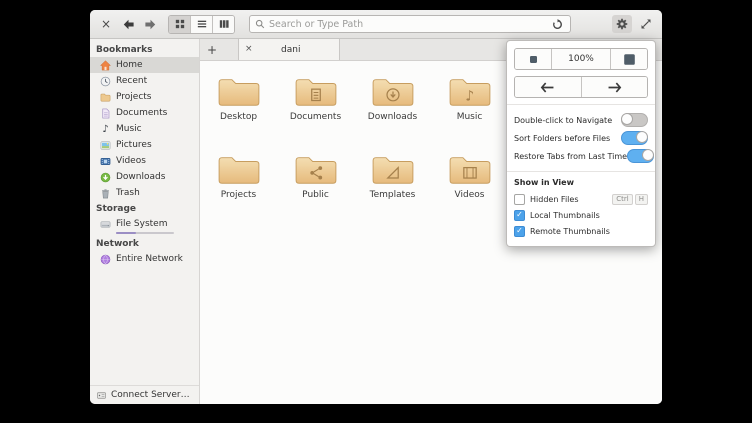 The height and width of the screenshot is (423, 752). What do you see at coordinates (571, 156) in the screenshot?
I see `switch-label: Restore Tabs from Last Time` at bounding box center [571, 156].